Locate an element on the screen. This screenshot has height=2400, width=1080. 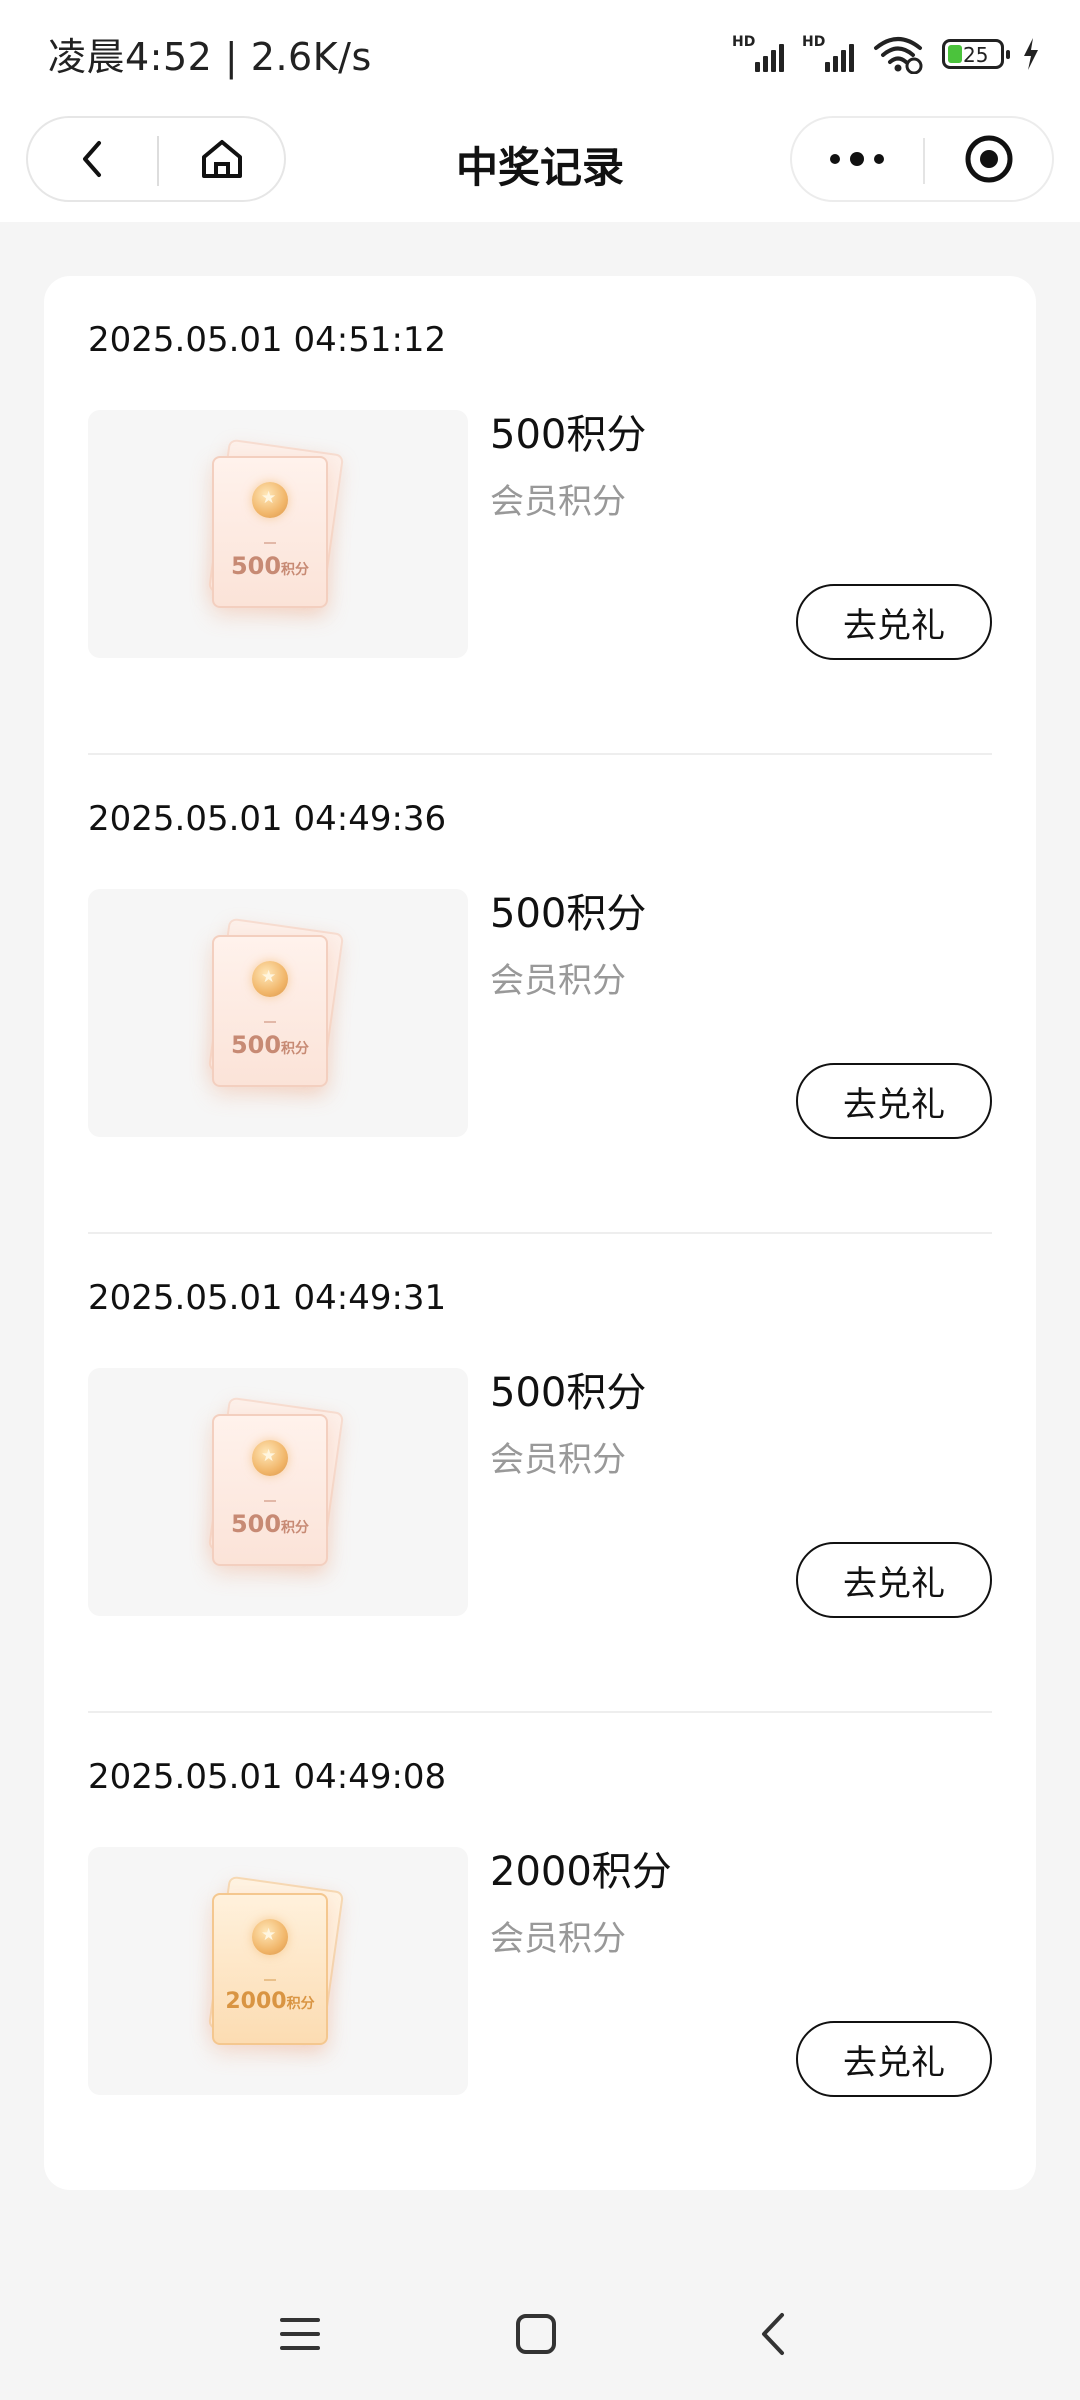
target-icon is located at coordinates (989, 159).